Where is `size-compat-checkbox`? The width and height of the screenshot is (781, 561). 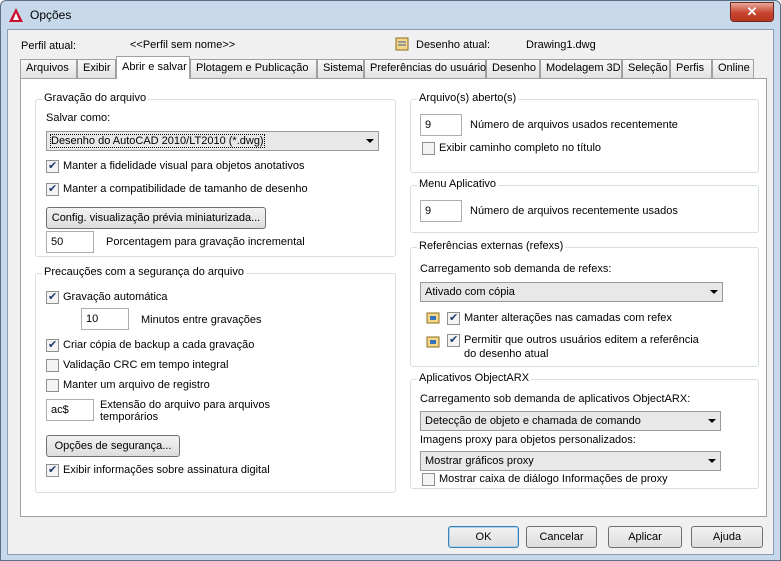
size-compat-checkbox is located at coordinates (52, 189).